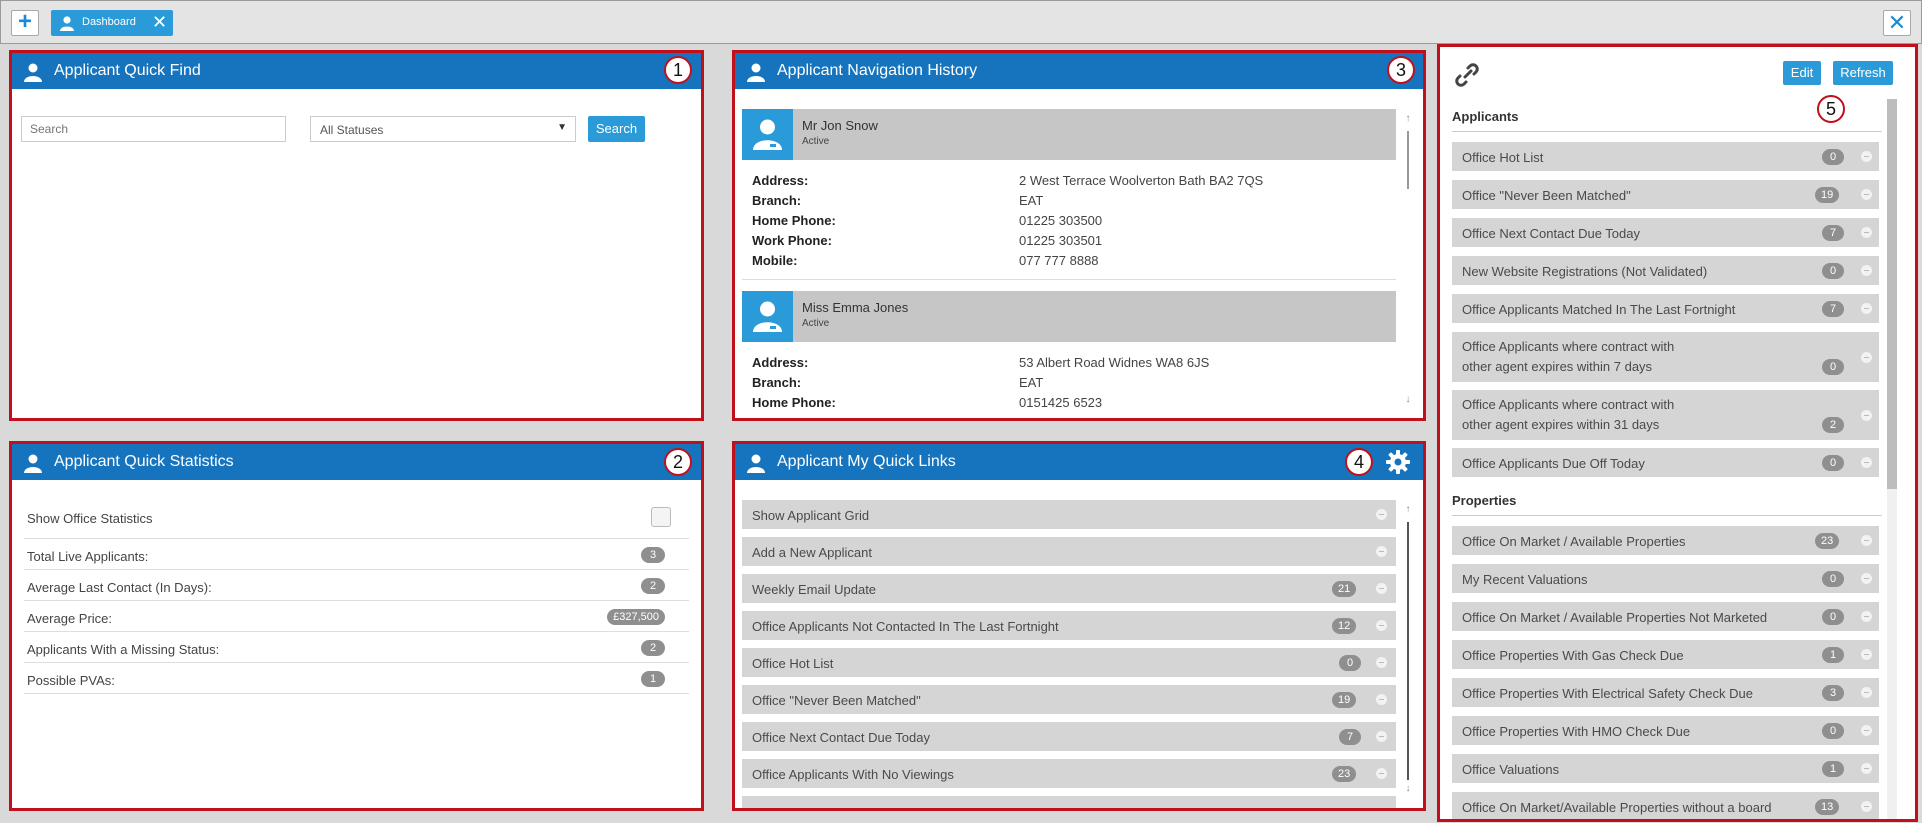  What do you see at coordinates (1344, 774) in the screenshot?
I see `count-badge: 23` at bounding box center [1344, 774].